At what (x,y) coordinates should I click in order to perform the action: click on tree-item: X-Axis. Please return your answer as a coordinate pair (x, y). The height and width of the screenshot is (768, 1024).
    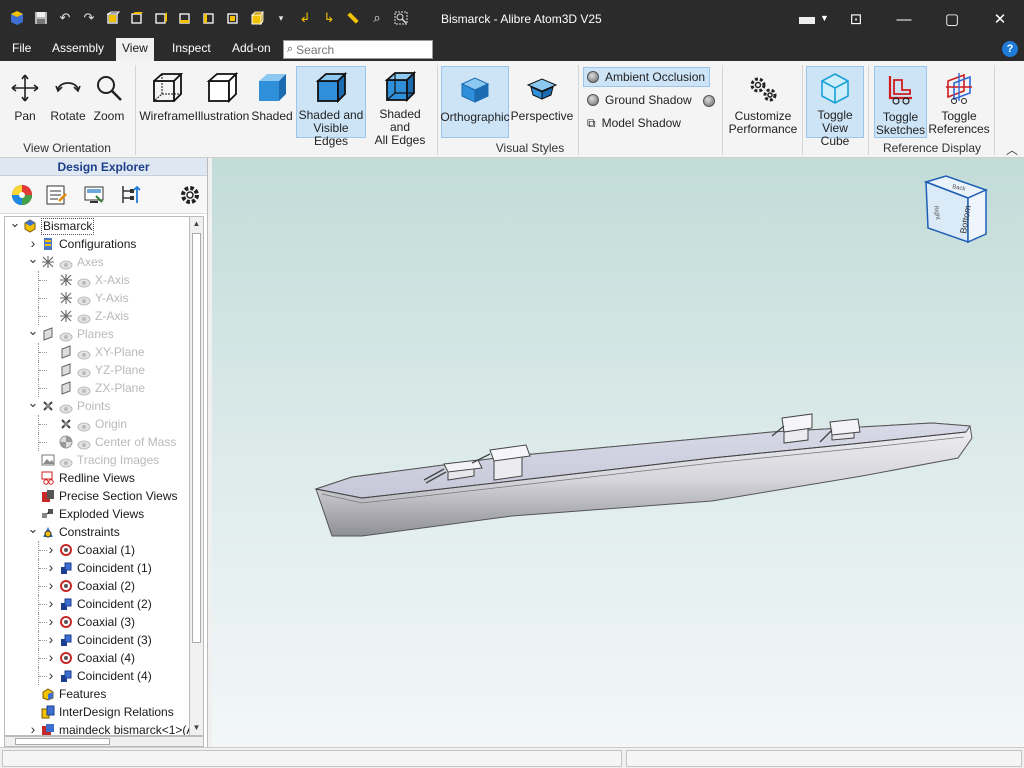
    Looking at the image, I should click on (97, 280).